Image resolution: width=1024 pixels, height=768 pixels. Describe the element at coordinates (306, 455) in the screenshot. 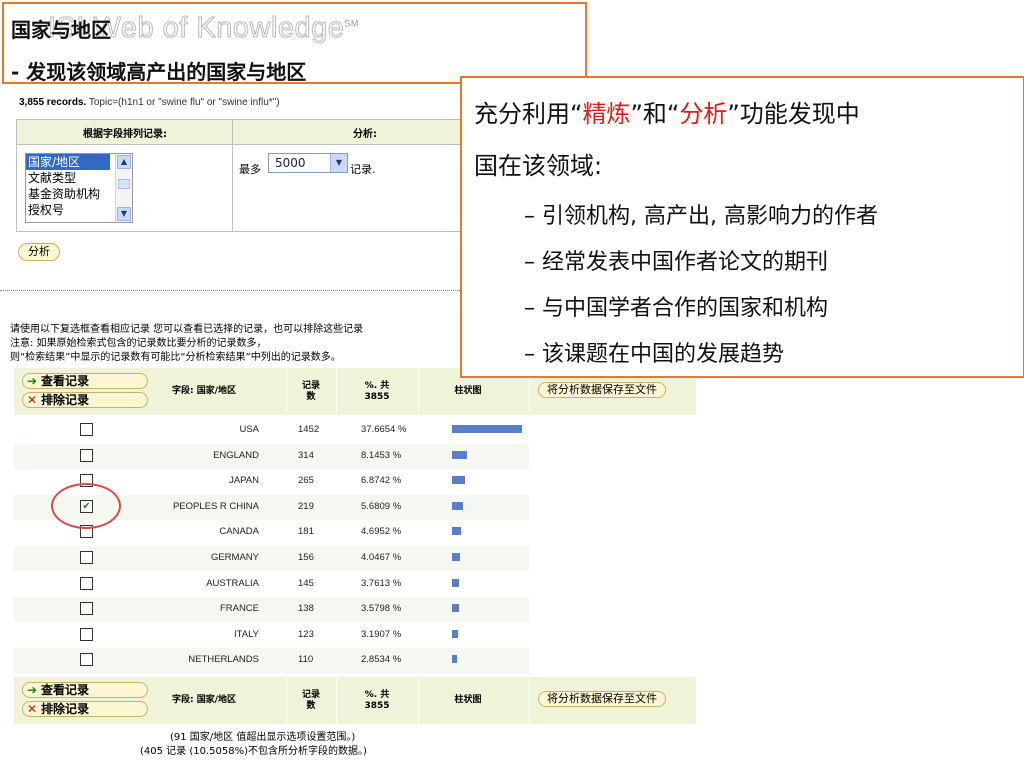

I see `record-count: 314` at that location.